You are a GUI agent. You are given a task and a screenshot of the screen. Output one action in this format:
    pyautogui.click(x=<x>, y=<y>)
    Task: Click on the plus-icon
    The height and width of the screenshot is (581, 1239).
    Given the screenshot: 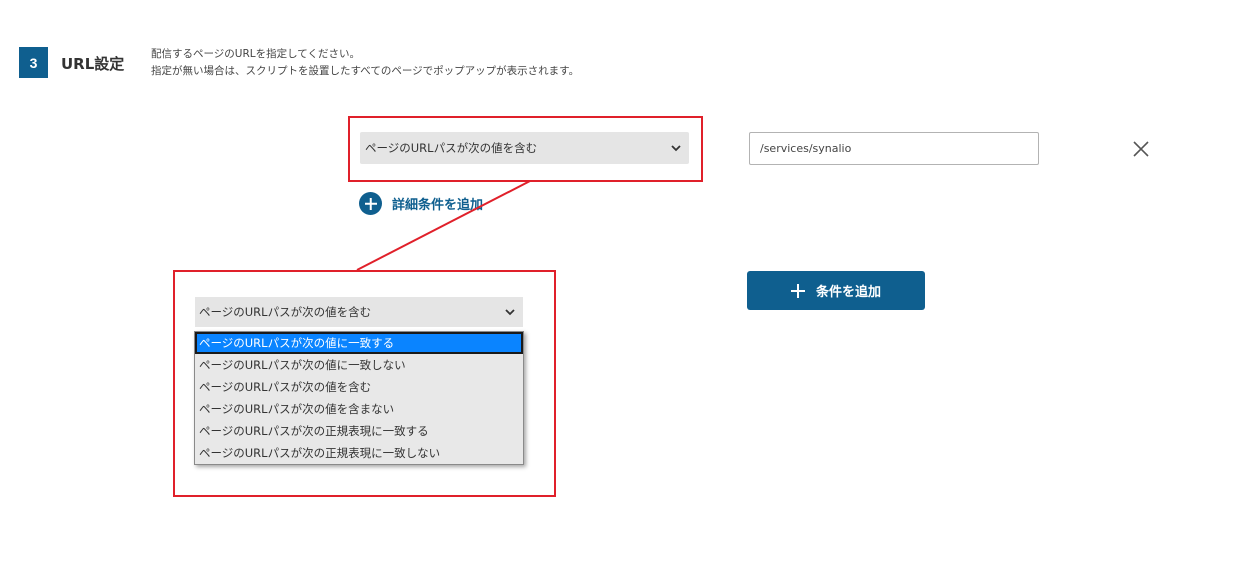 What is the action you would take?
    pyautogui.click(x=798, y=290)
    